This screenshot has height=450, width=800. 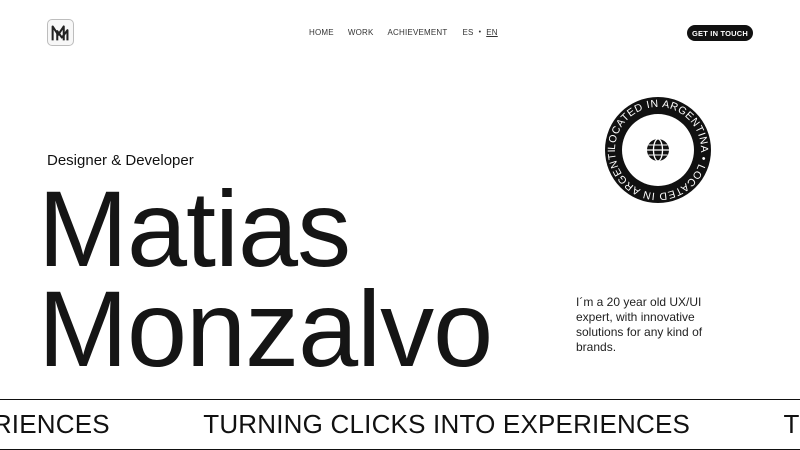 What do you see at coordinates (60, 32) in the screenshot?
I see `mm-logo-icon` at bounding box center [60, 32].